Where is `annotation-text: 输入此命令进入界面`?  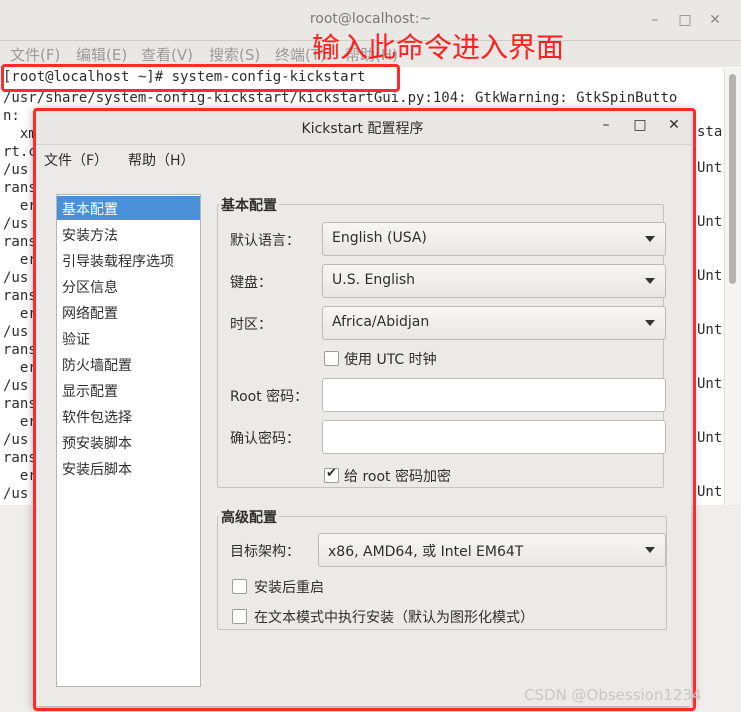
annotation-text: 输入此命令进入界面 is located at coordinates (438, 47).